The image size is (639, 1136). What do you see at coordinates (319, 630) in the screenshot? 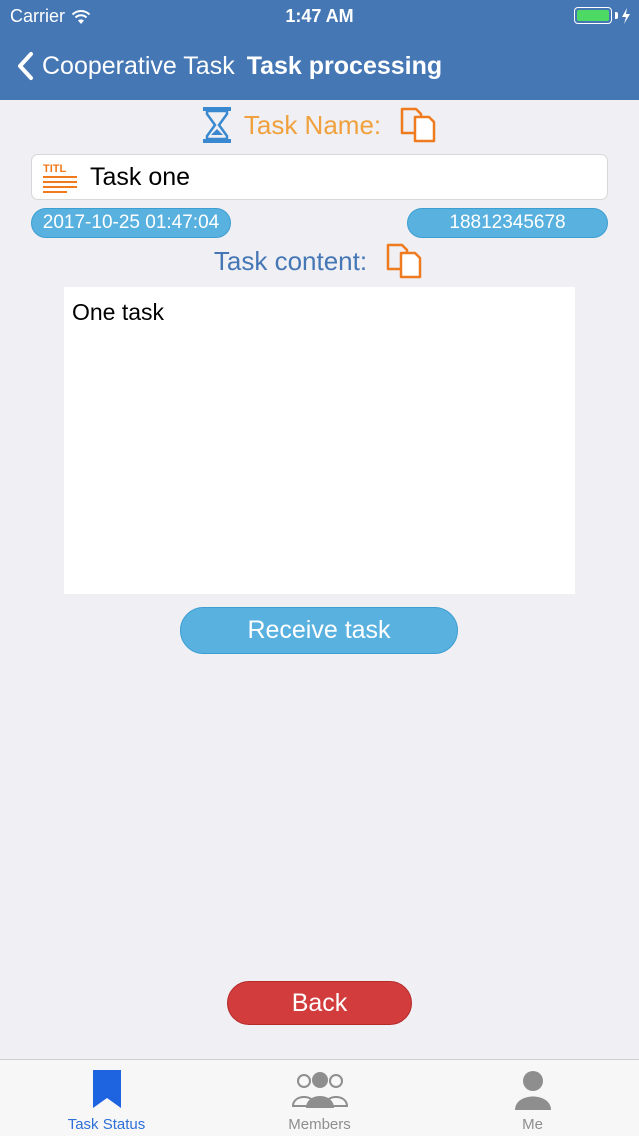
I see `receive-task-button: Receive task` at bounding box center [319, 630].